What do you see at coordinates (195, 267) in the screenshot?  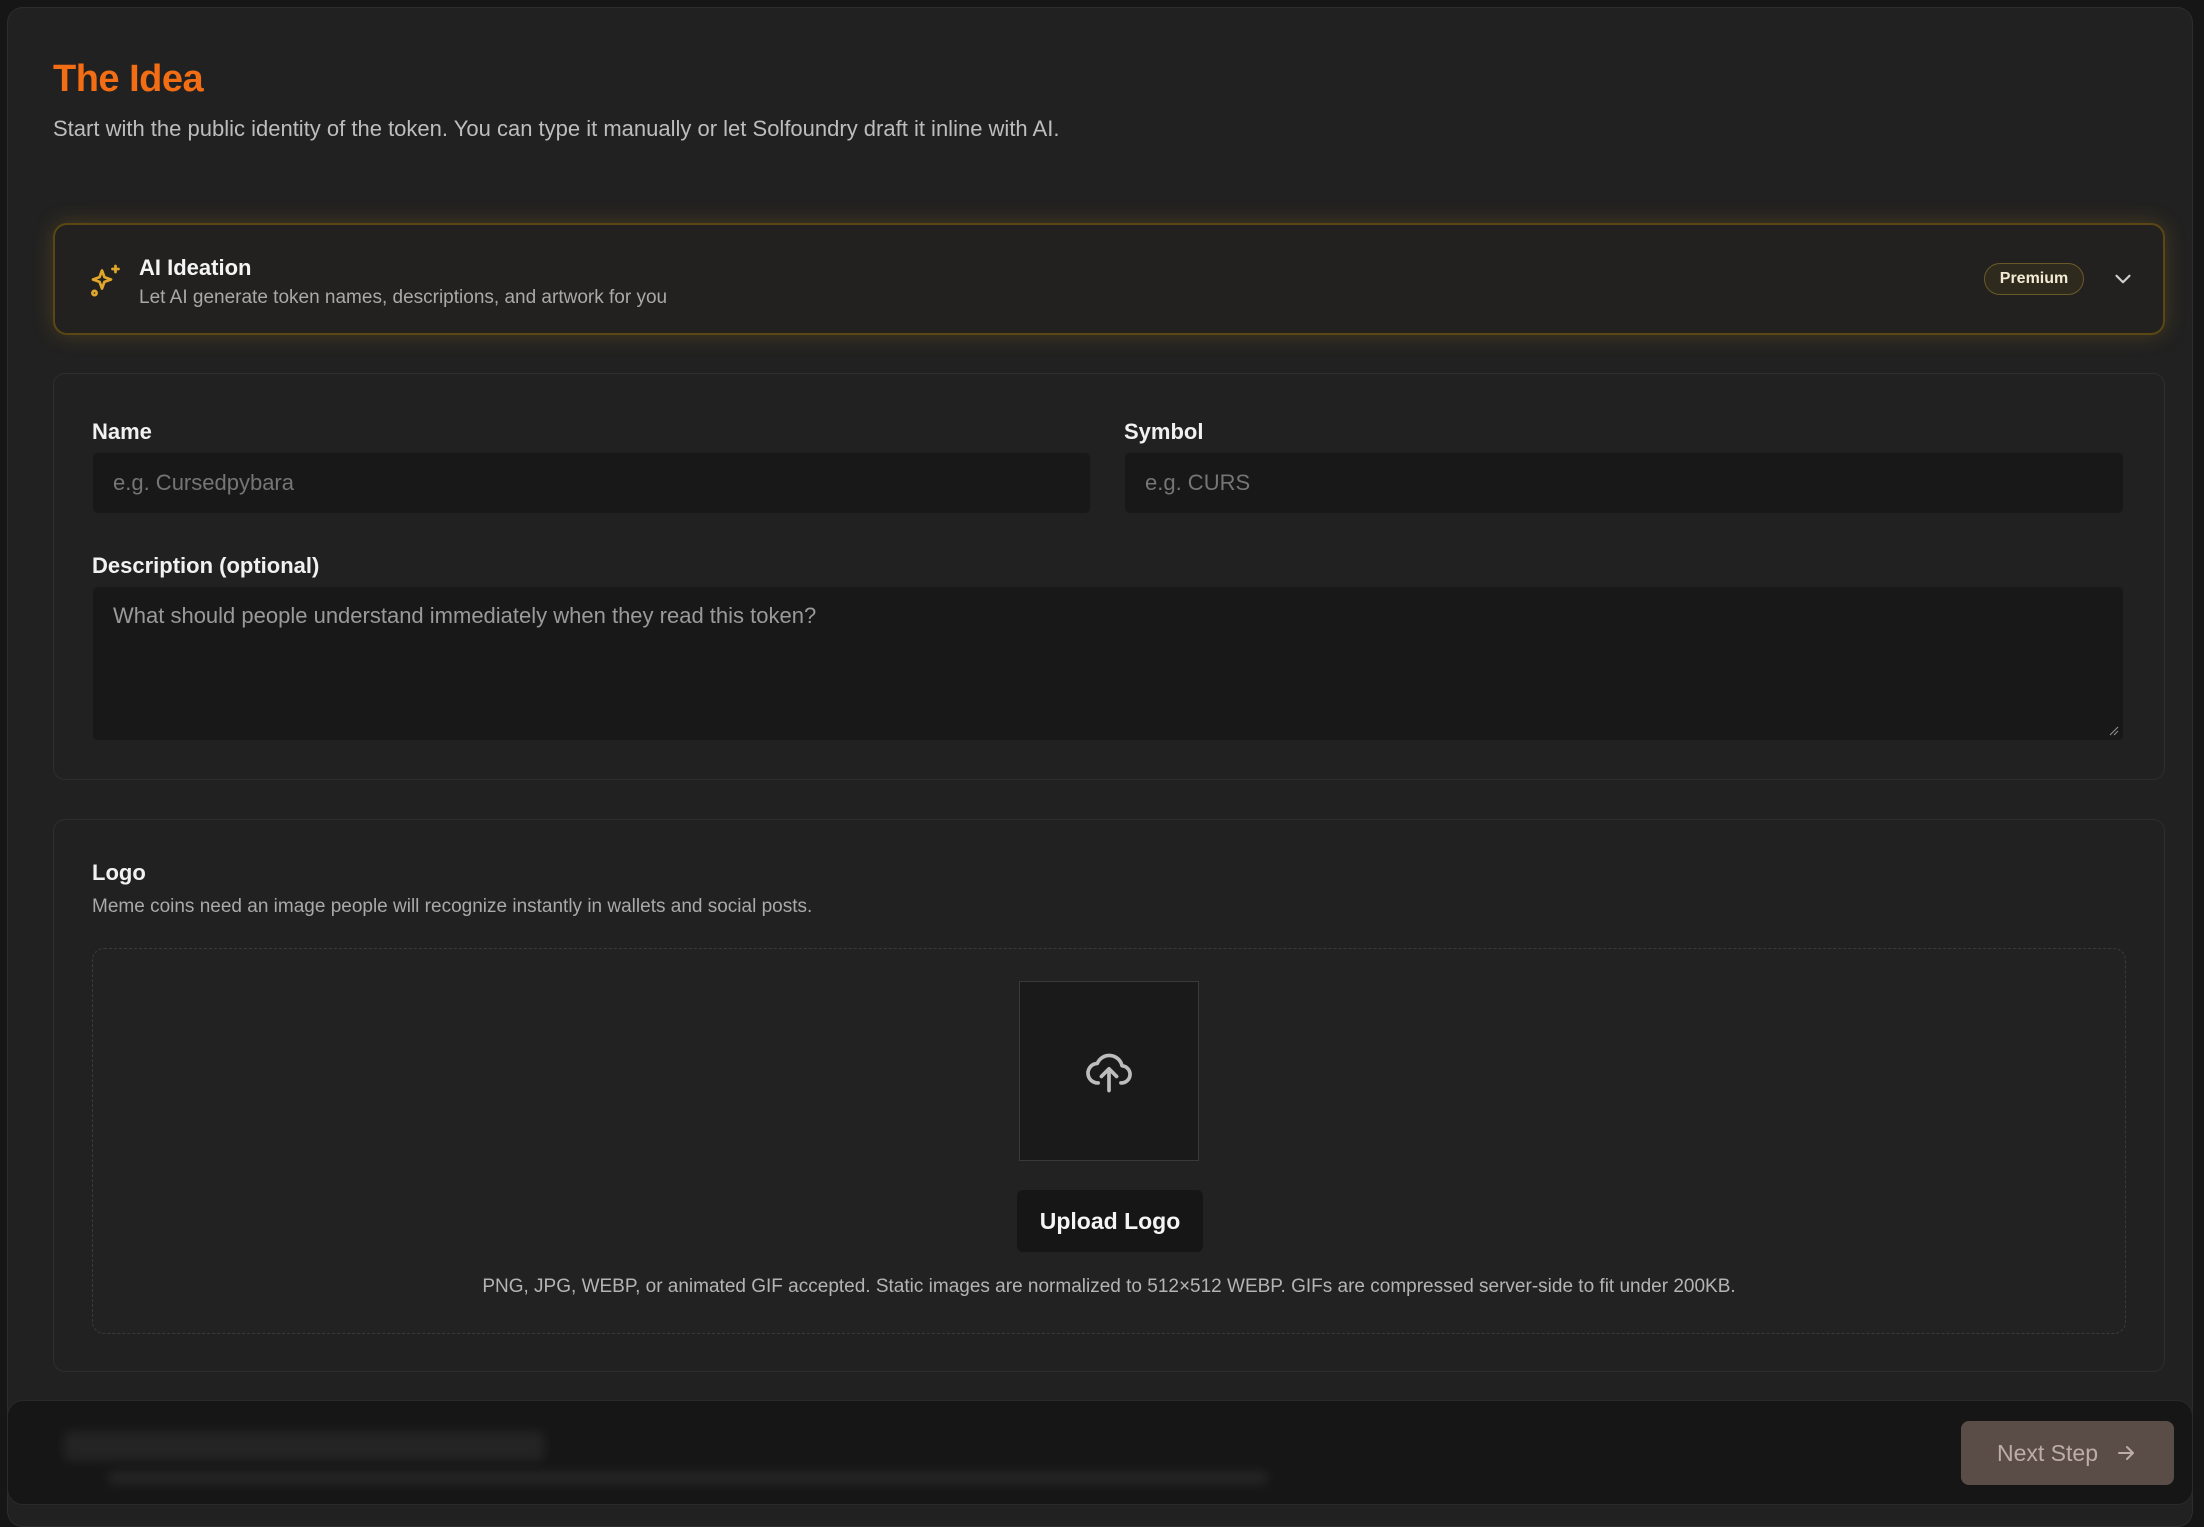 I see `ai-ideation-title: AI Ideation` at bounding box center [195, 267].